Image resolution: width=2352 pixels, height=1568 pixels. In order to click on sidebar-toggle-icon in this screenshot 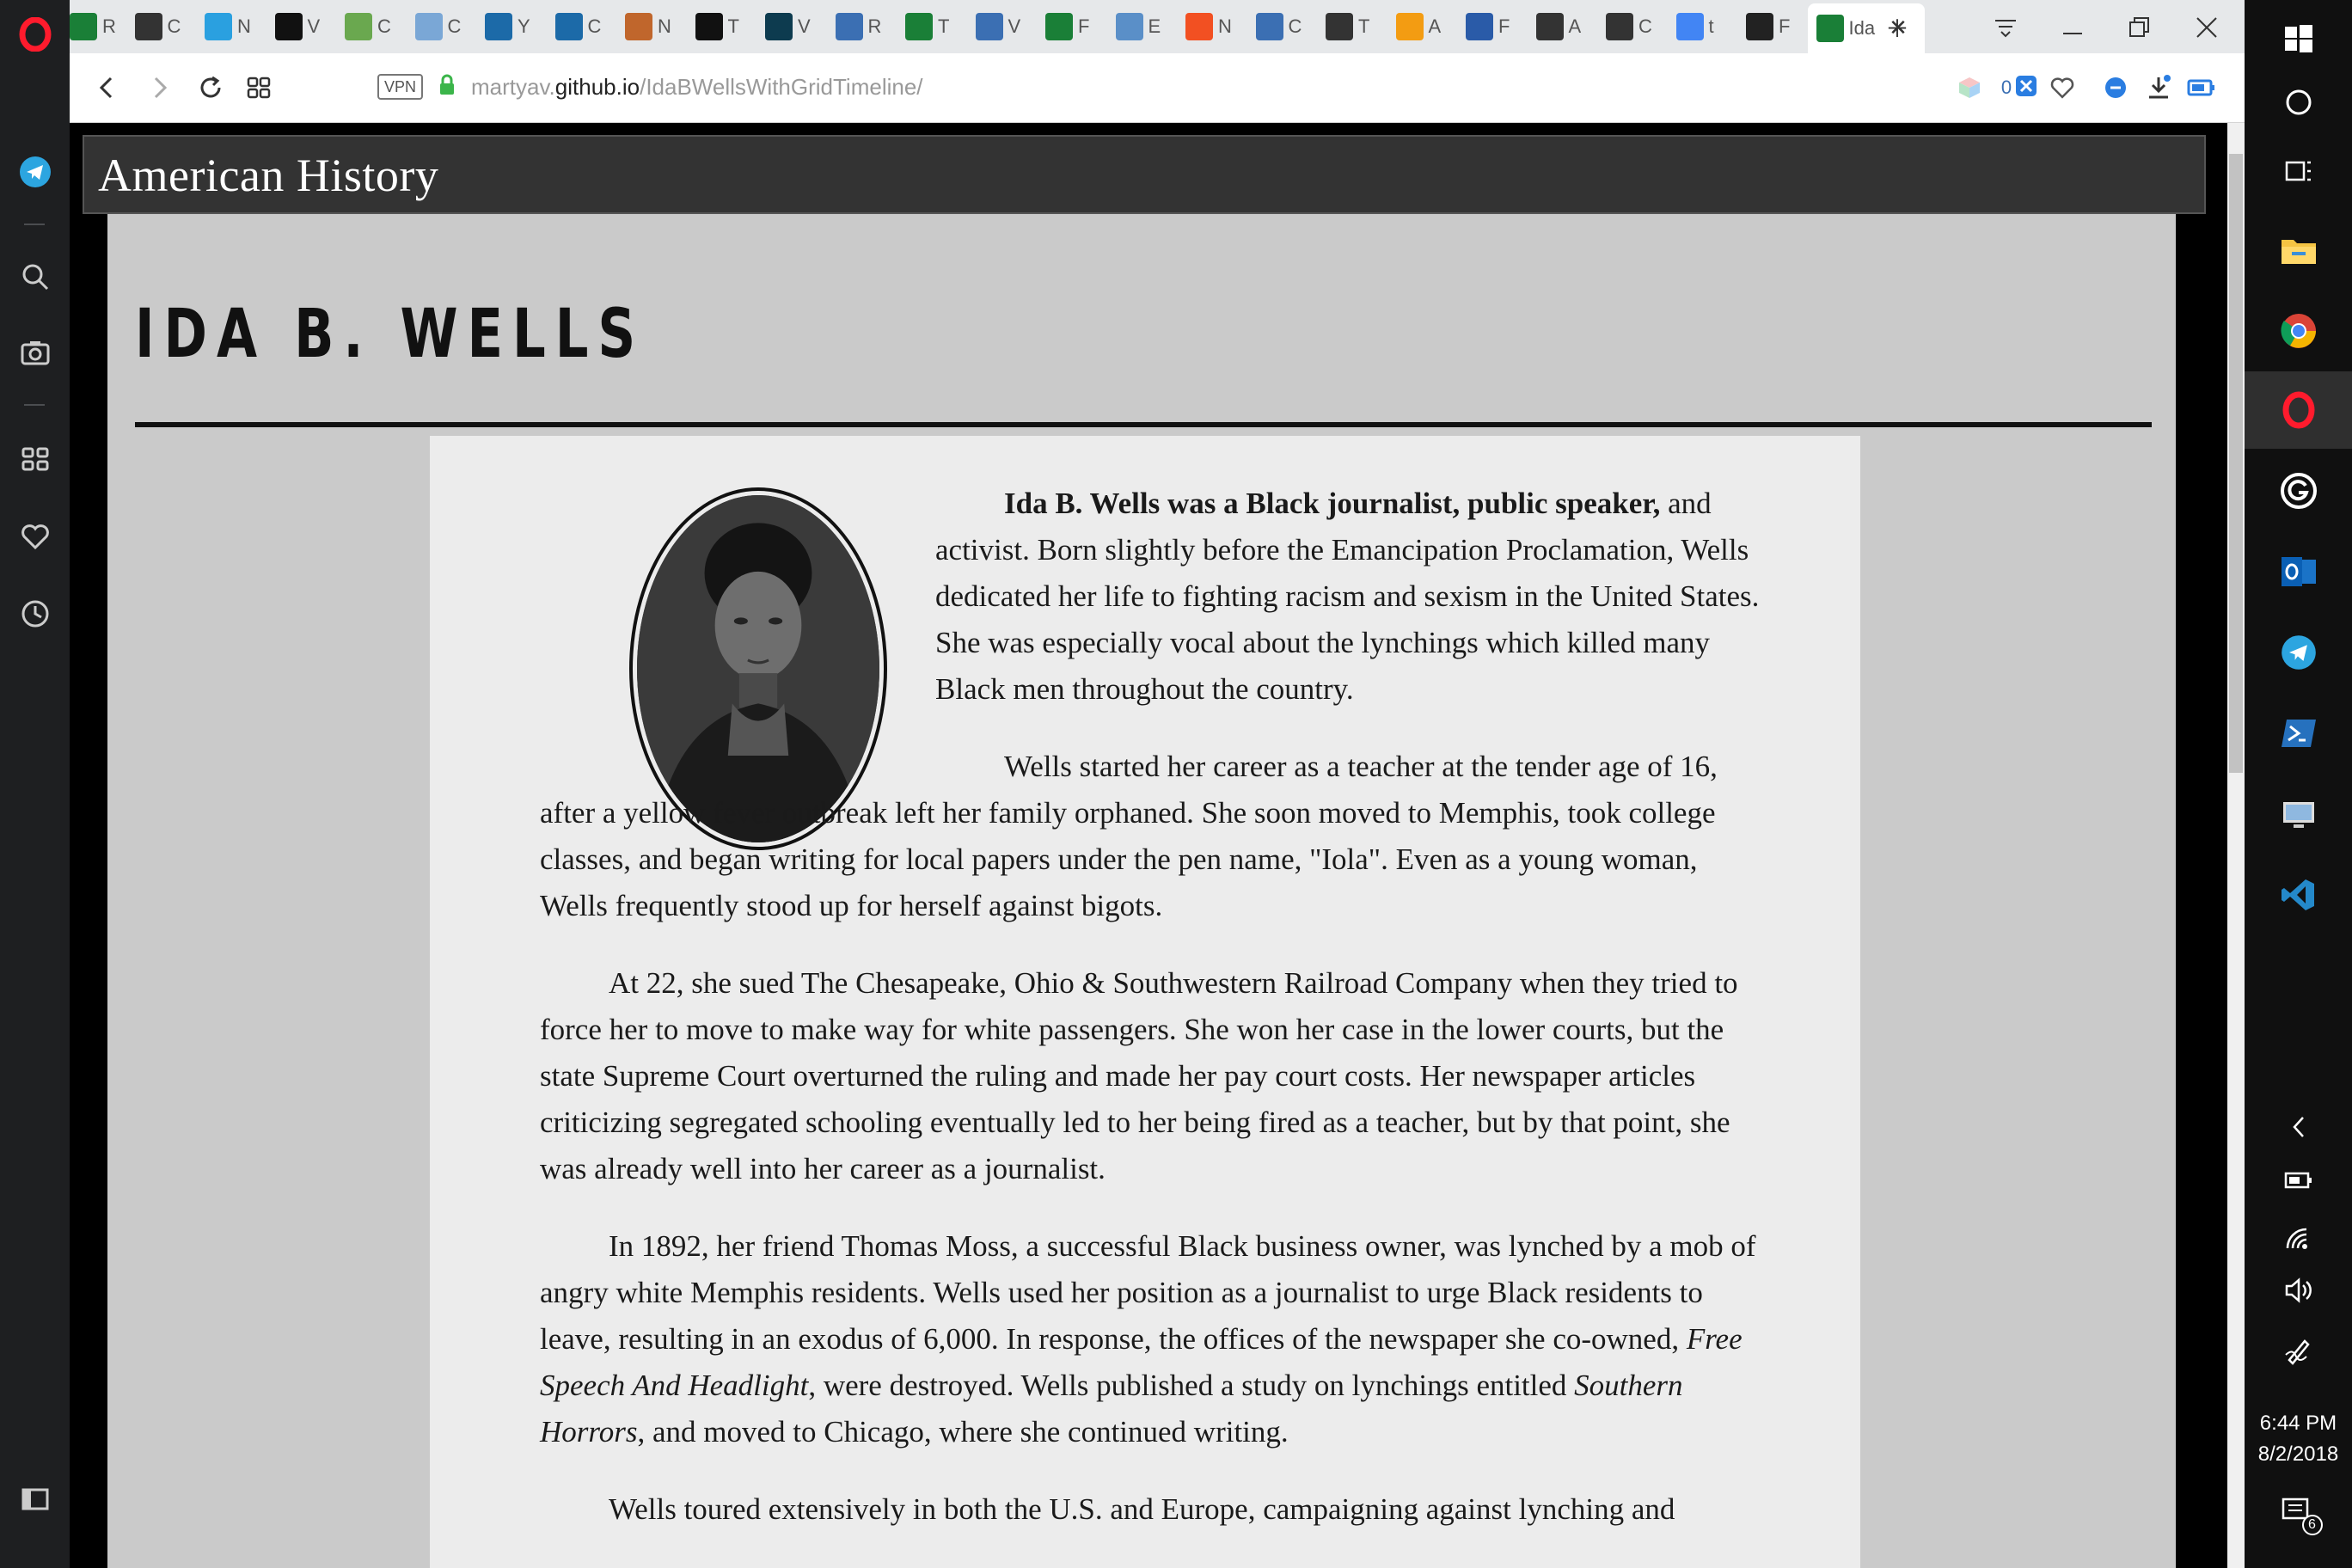, I will do `click(35, 1499)`.